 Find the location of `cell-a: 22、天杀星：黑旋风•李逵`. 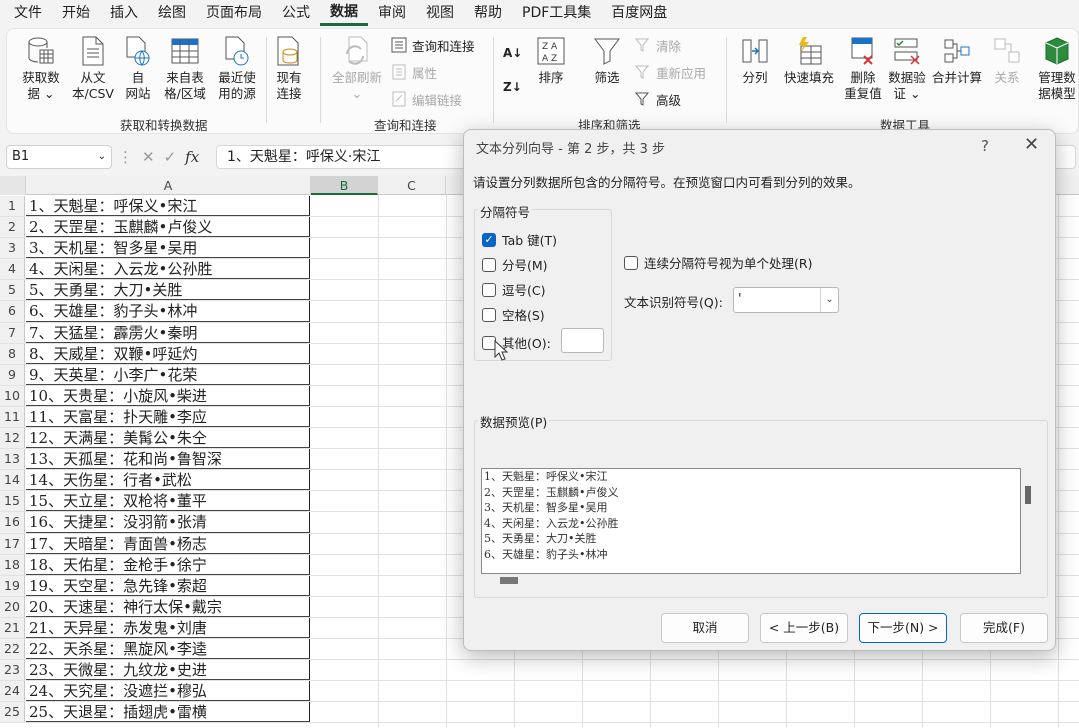

cell-a: 22、天杀星：黑旋风•李逵 is located at coordinates (168, 649).